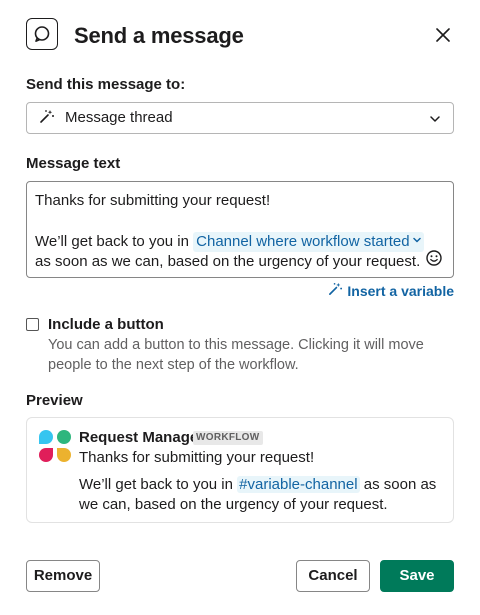  What do you see at coordinates (153, 200) in the screenshot?
I see `message-line-1: Thanks for submitting your request!` at bounding box center [153, 200].